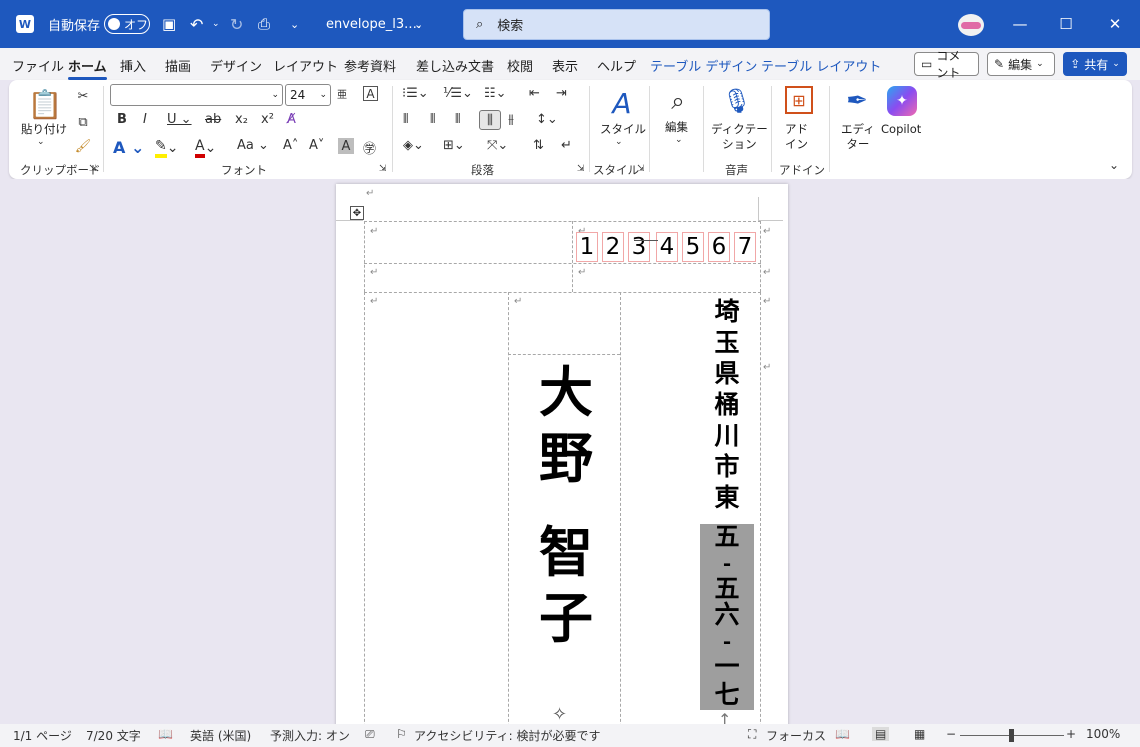 The image size is (1140, 747). I want to click on tab-design: デザイン, so click(236, 65).